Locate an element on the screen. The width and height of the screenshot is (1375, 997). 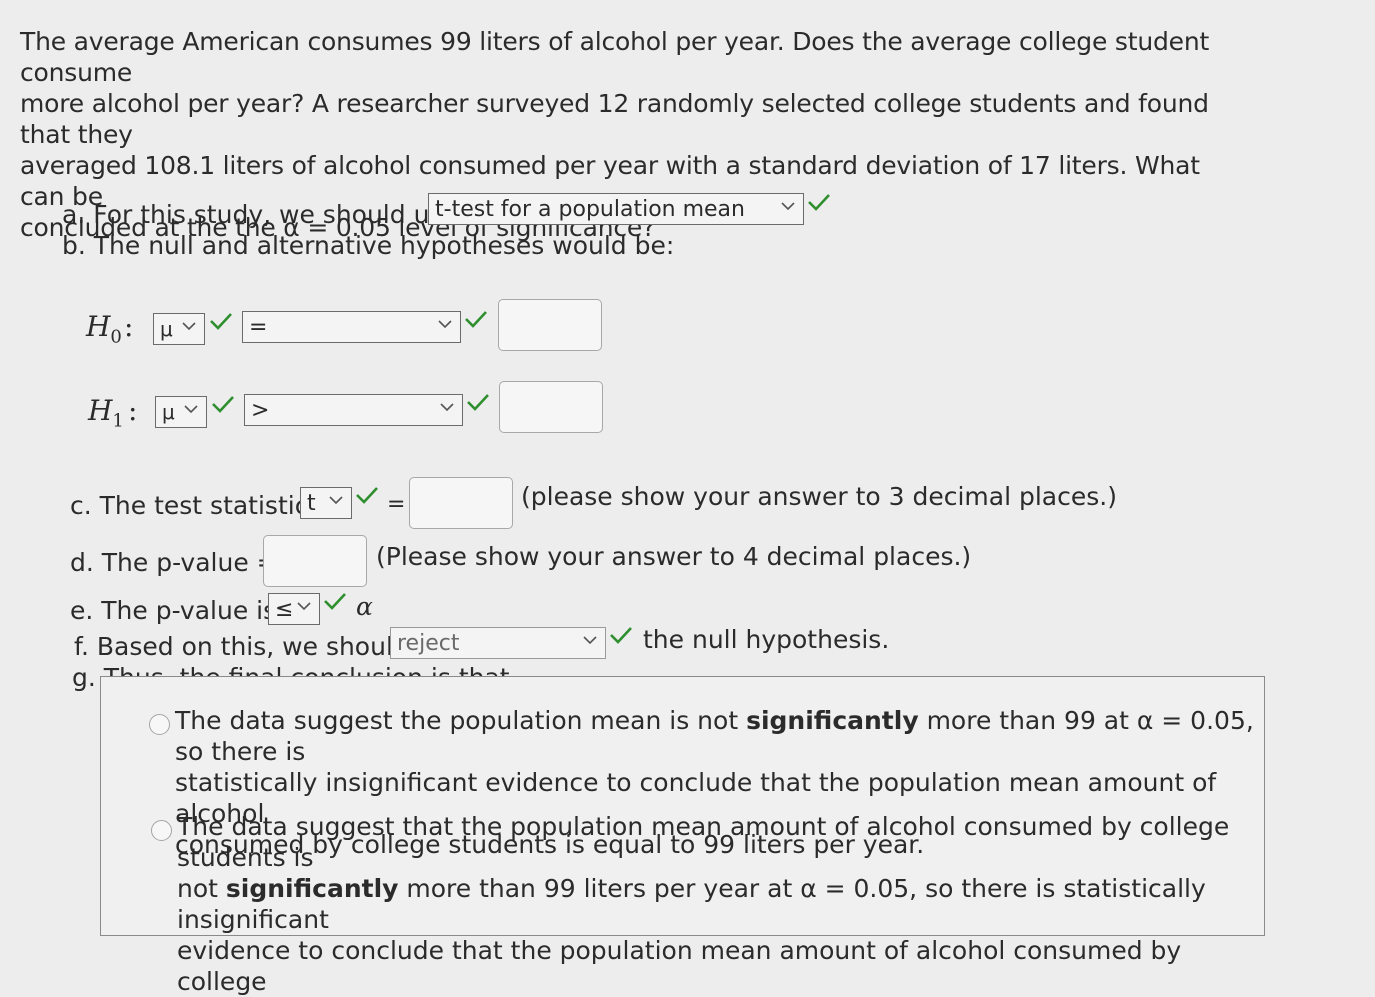
decision-select: reject is located at coordinates (498, 643).